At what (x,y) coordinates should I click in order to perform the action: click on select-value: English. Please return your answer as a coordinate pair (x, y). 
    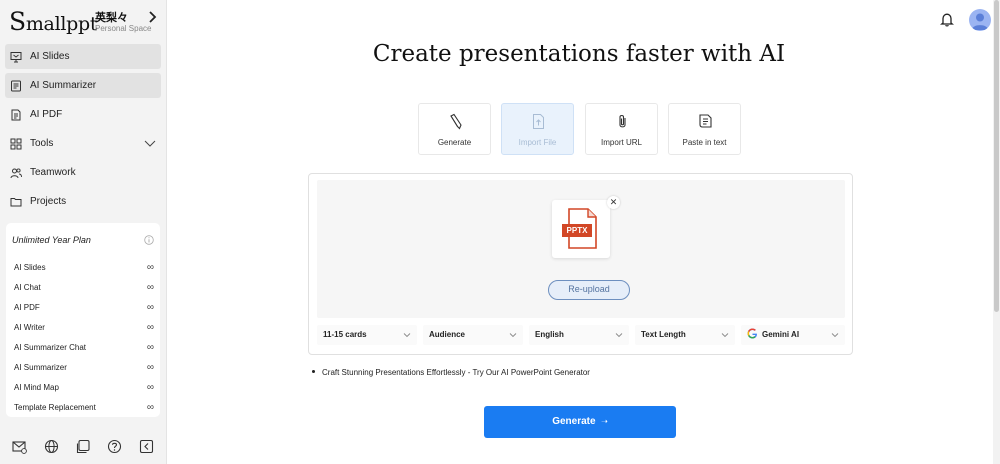
    Looking at the image, I should click on (549, 334).